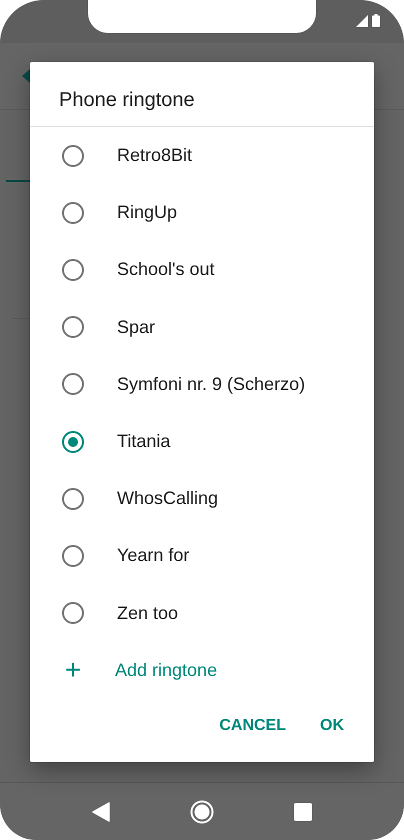 The height and width of the screenshot is (840, 404). I want to click on add-ringtone-label: Add ringtone, so click(166, 670).